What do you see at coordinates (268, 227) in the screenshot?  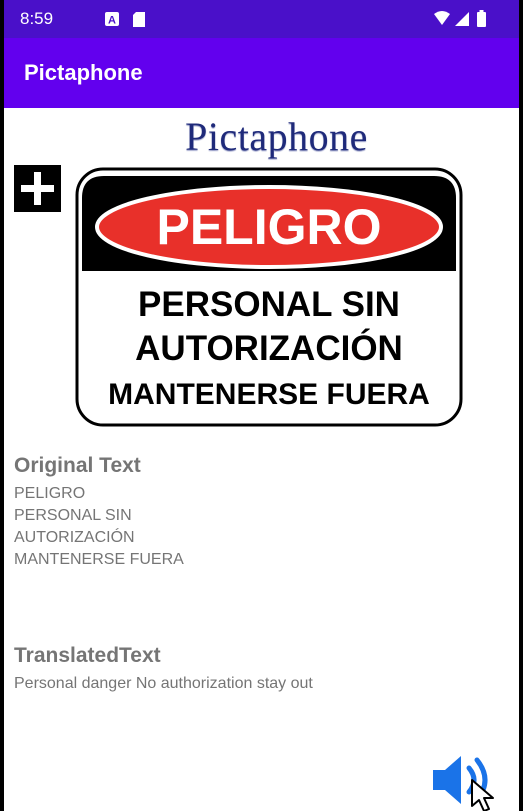 I see `sign-header-text: PELIGRO` at bounding box center [268, 227].